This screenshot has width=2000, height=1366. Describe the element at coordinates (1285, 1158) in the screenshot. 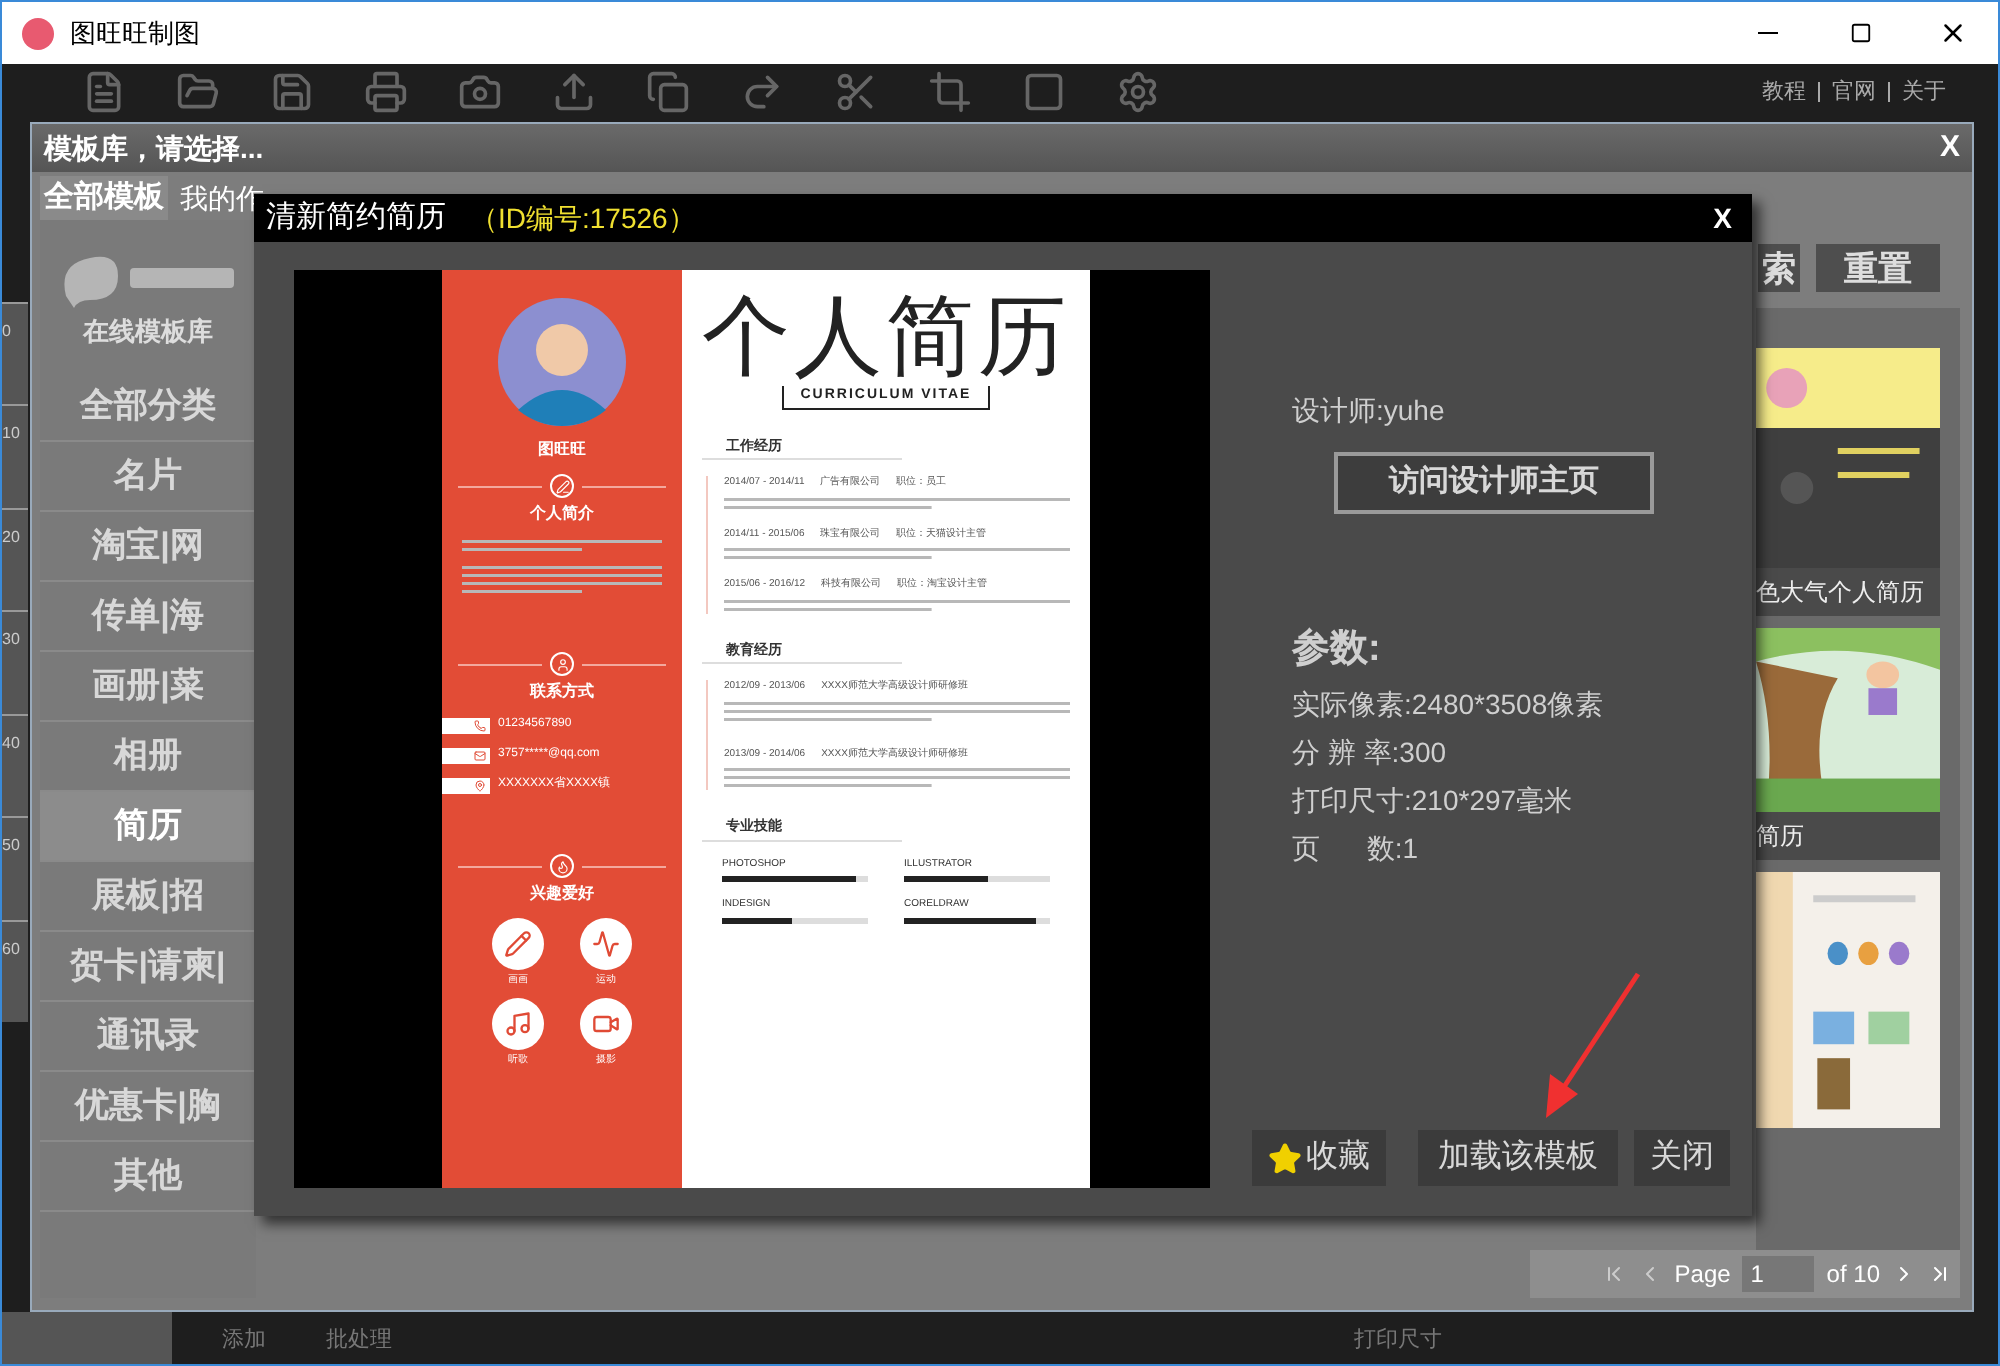

I see `star-icon` at that location.